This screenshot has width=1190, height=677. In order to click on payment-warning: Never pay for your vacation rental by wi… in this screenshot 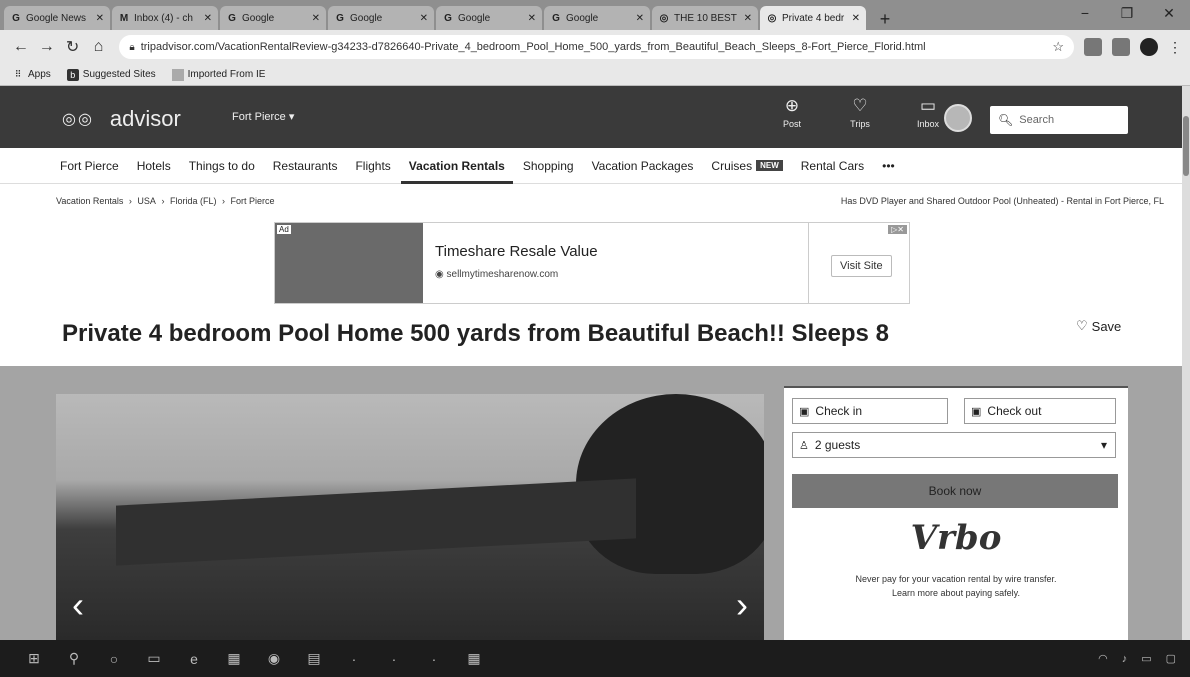, I will do `click(956, 579)`.